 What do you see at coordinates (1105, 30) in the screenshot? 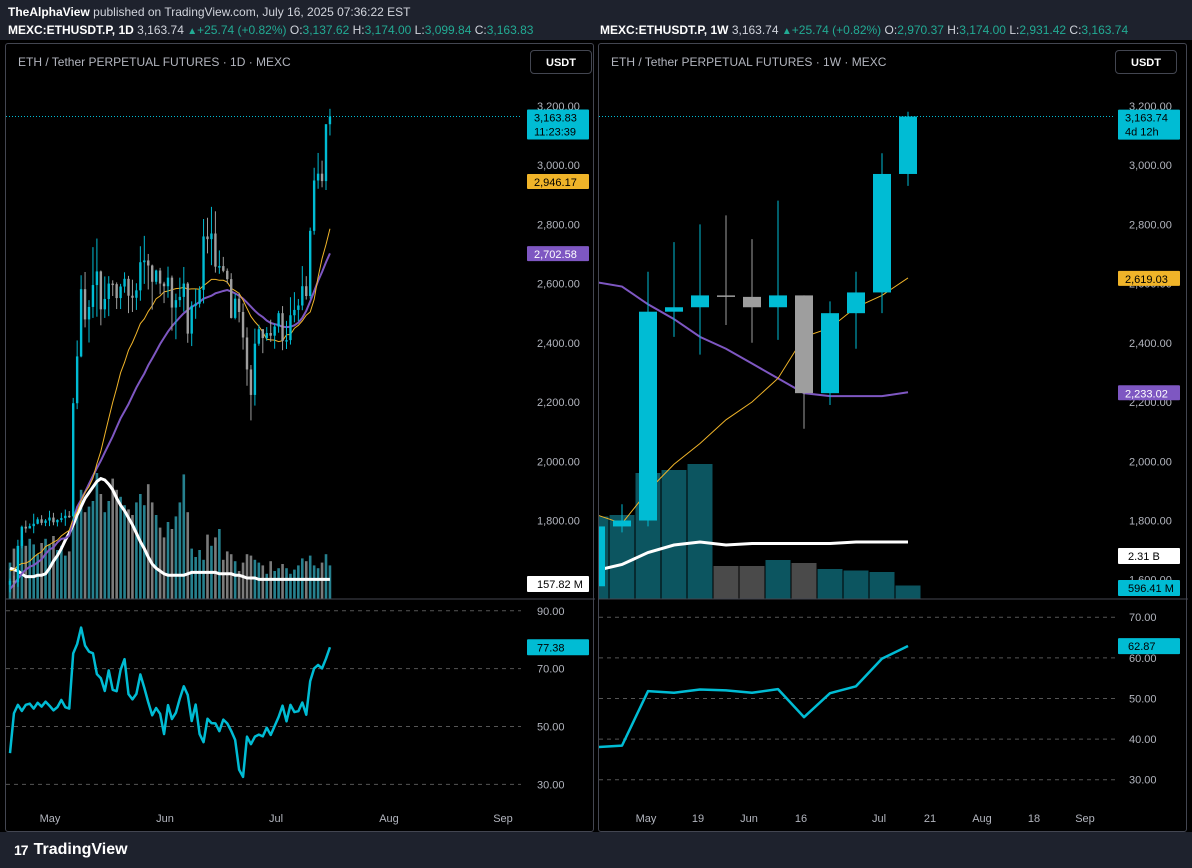
I see `ticker-close: 3,163.74` at bounding box center [1105, 30].